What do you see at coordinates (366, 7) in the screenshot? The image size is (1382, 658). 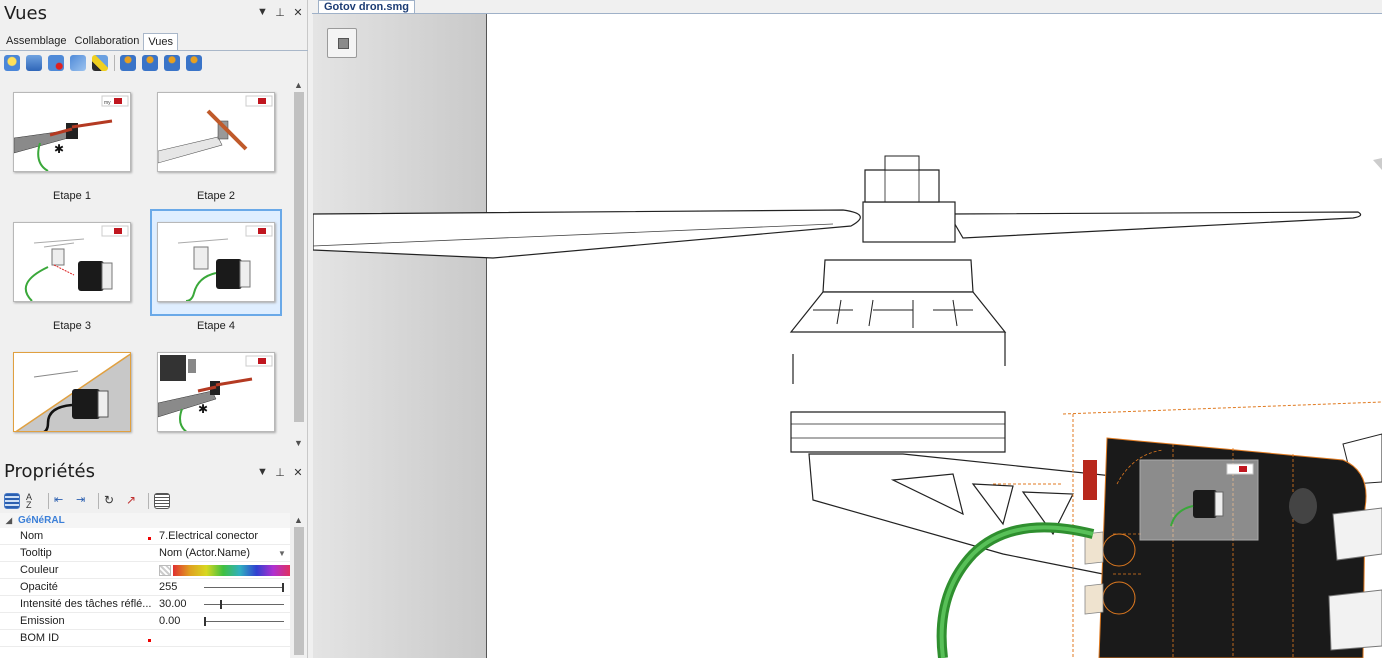 I see `document-tab: Gotov dron.smg` at bounding box center [366, 7].